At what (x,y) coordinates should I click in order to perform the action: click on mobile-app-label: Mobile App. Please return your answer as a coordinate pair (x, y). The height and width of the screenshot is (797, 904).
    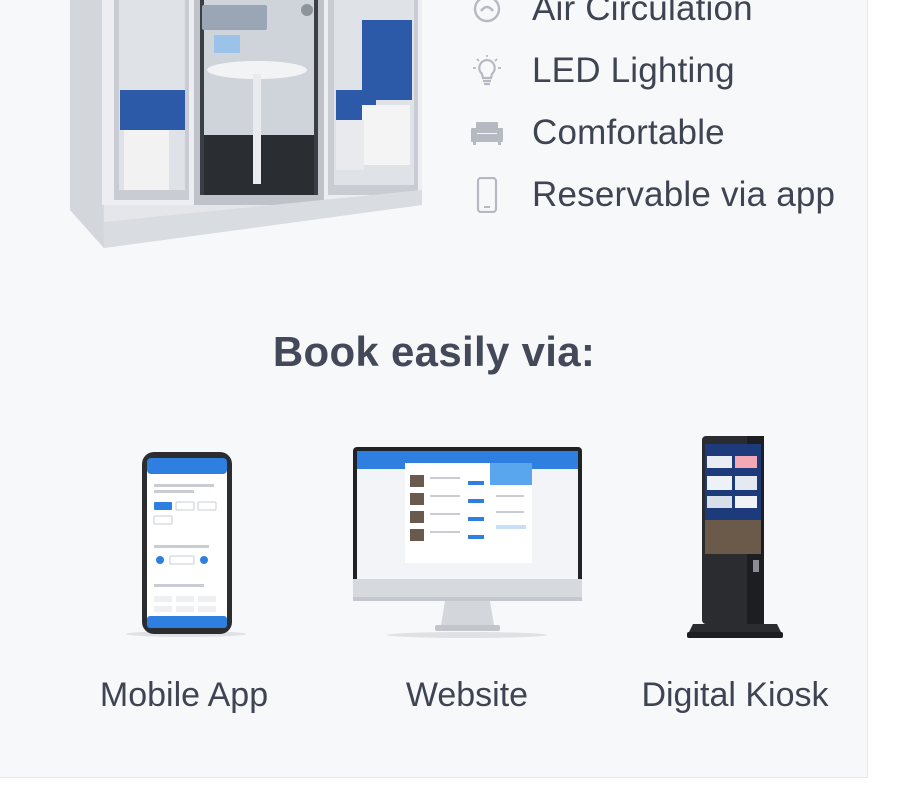
    Looking at the image, I should click on (184, 695).